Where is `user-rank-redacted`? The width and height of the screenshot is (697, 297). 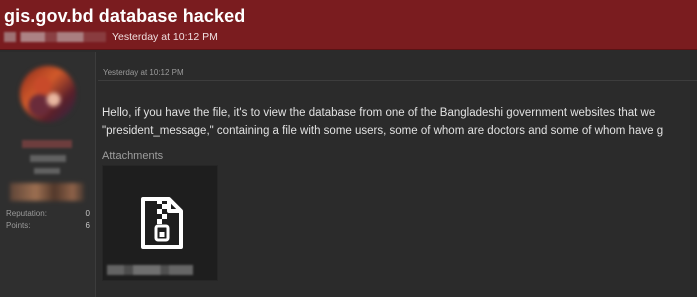 user-rank-redacted is located at coordinates (47, 171).